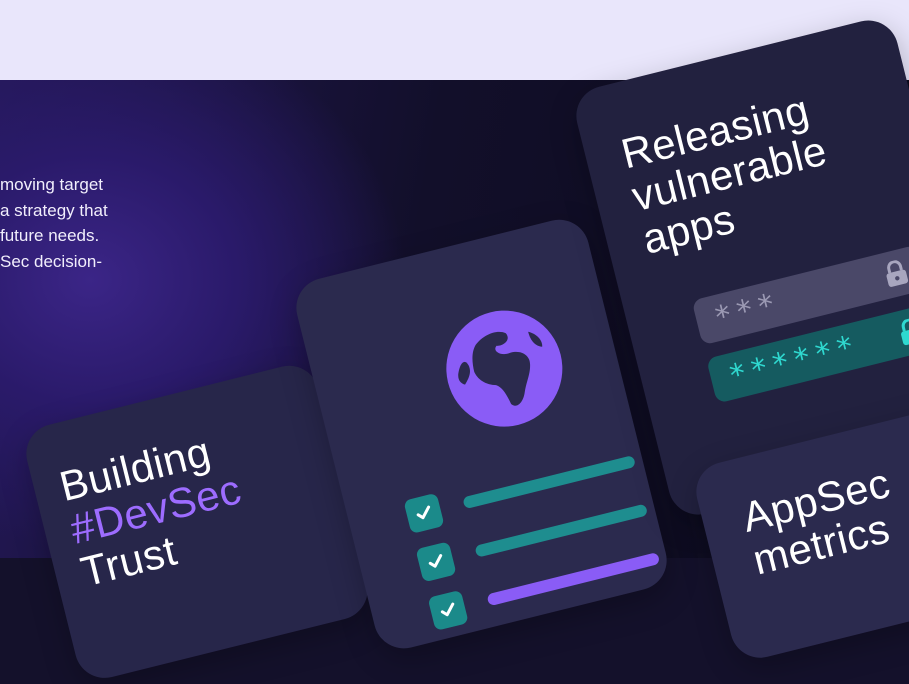 The image size is (909, 684). What do you see at coordinates (50, 235) in the screenshot?
I see `intro-line: future needs.` at bounding box center [50, 235].